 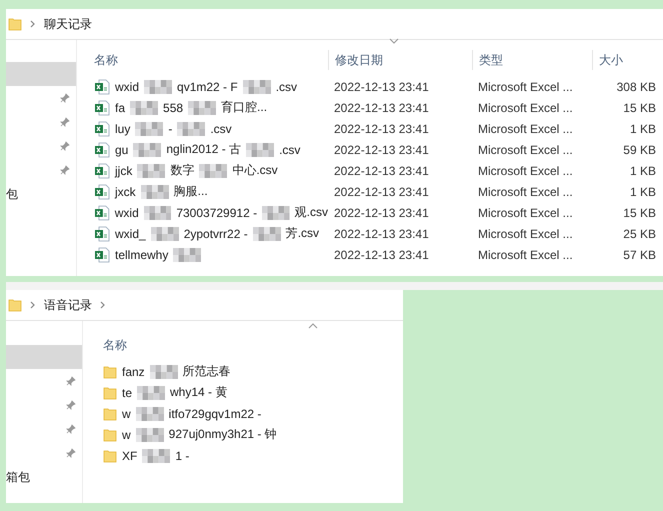 I want to click on size-cell-text: 1 KB, so click(x=642, y=171).